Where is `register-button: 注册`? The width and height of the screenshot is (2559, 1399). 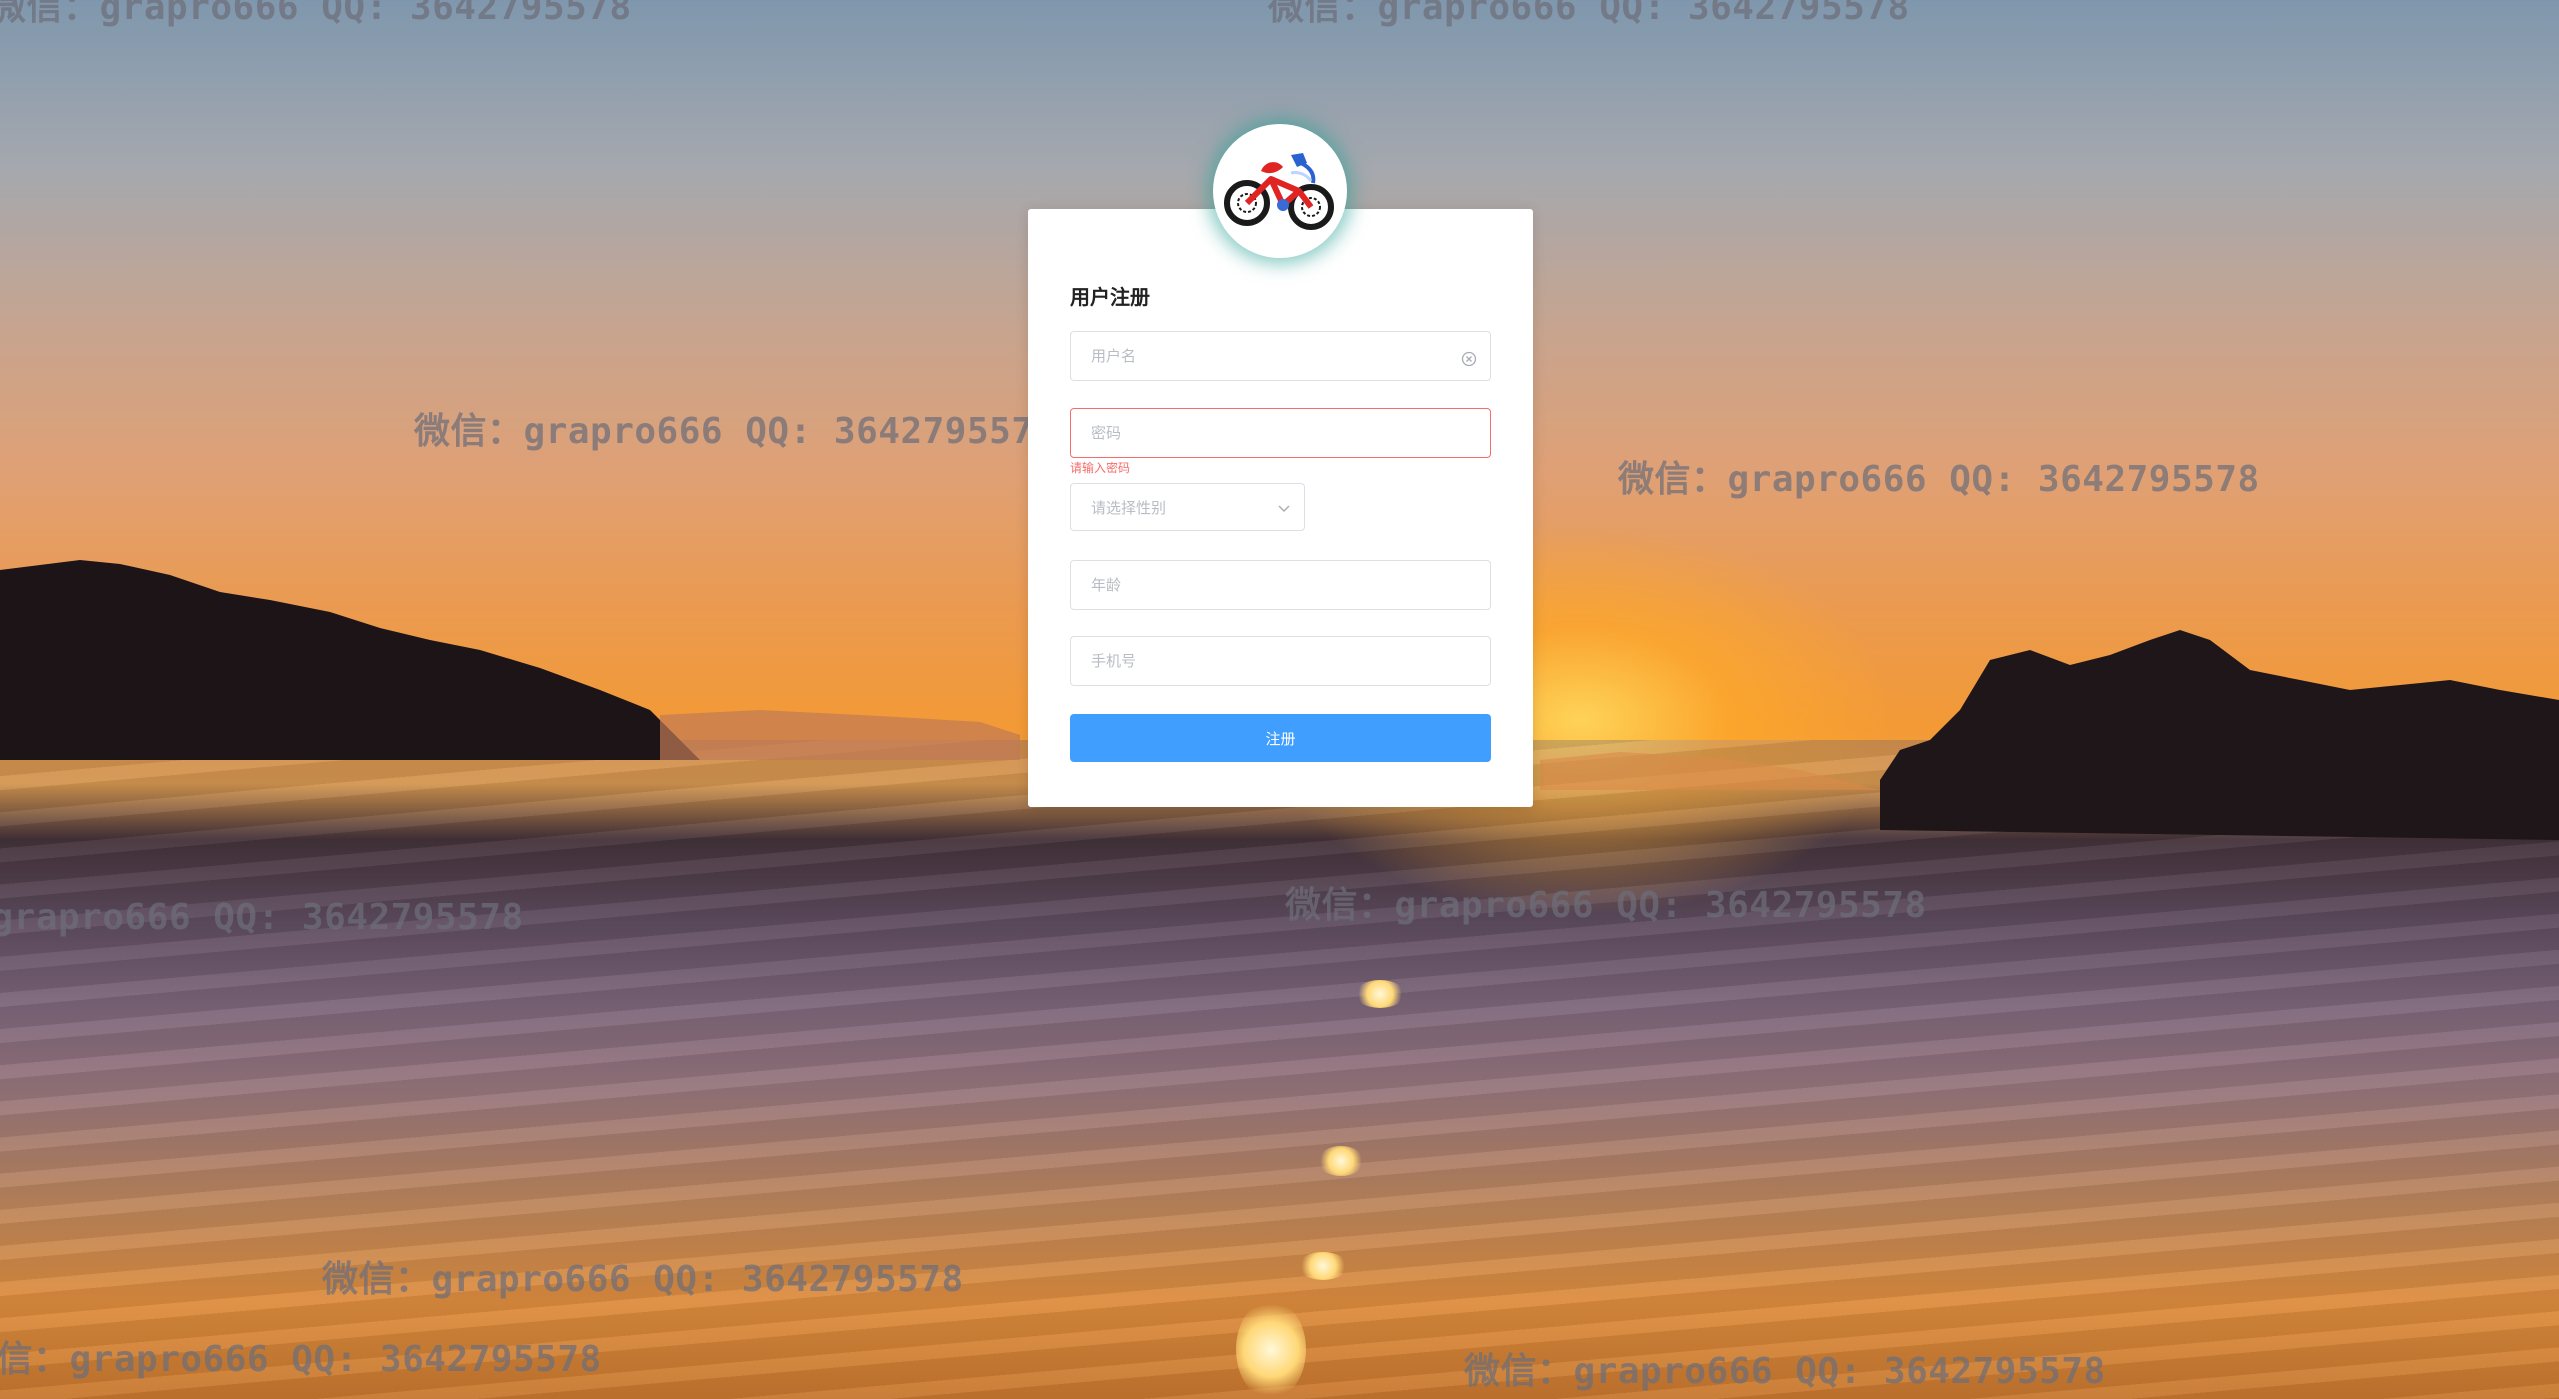 register-button: 注册 is located at coordinates (1280, 738).